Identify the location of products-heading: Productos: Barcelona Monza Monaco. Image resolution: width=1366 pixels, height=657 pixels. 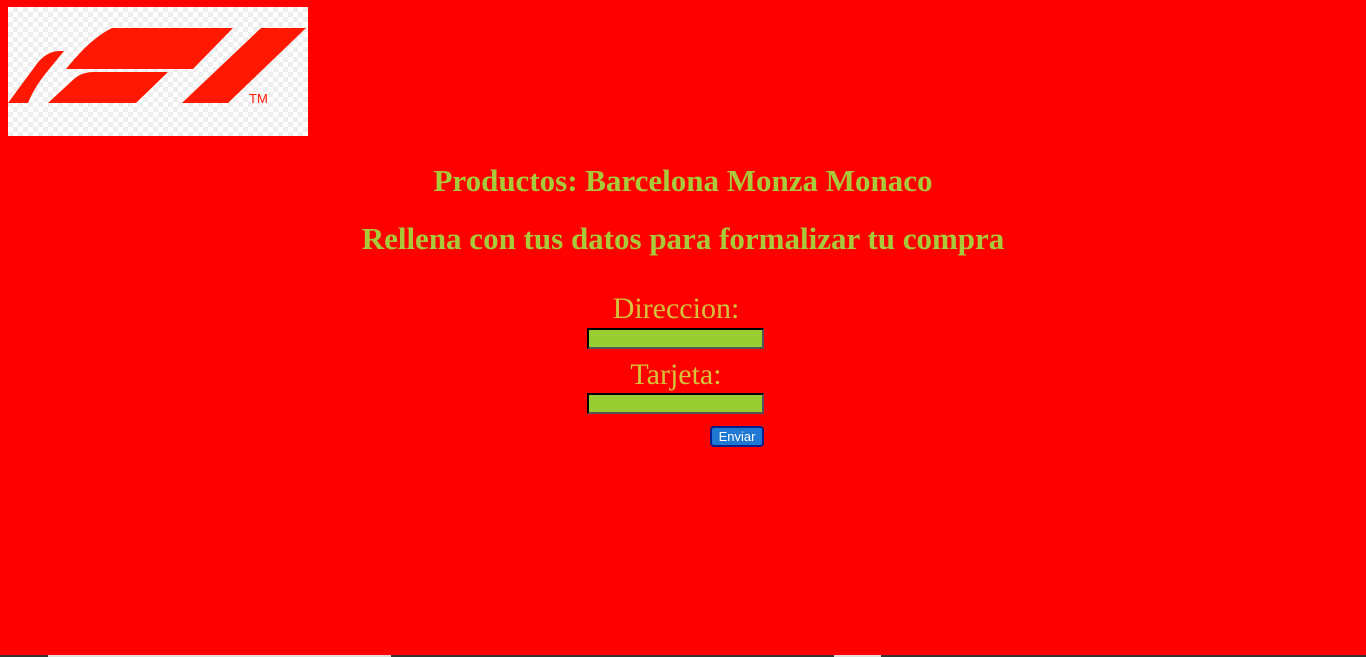
(683, 180).